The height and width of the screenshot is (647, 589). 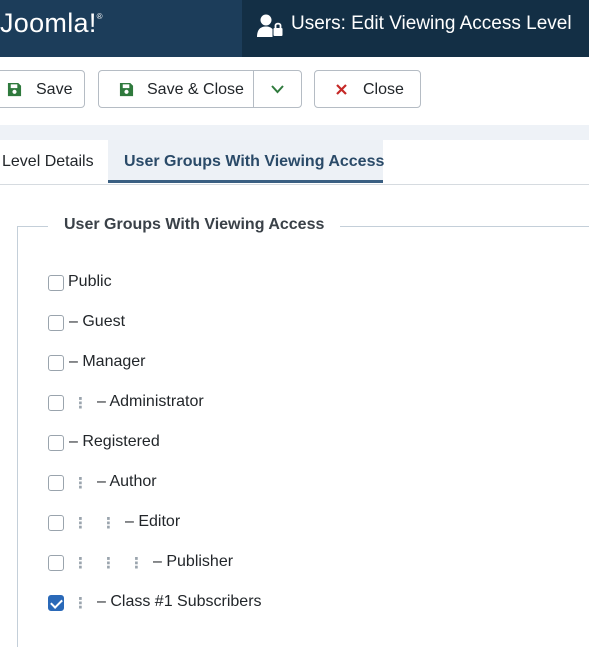 What do you see at coordinates (294, 484) in the screenshot?
I see `group-row-author: ⋮ – Author` at bounding box center [294, 484].